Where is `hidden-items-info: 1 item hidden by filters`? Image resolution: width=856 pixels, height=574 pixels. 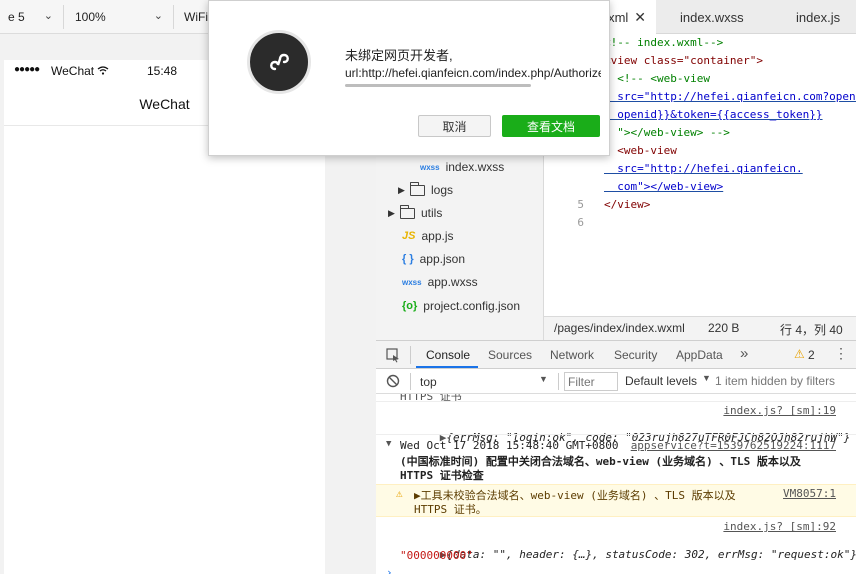 hidden-items-info: 1 item hidden by filters is located at coordinates (775, 381).